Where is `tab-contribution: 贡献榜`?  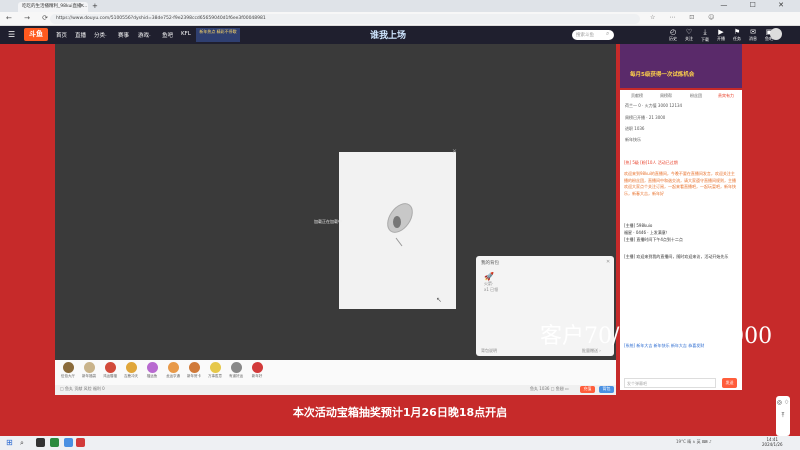 tab-contribution: 贡献榜 is located at coordinates (637, 96).